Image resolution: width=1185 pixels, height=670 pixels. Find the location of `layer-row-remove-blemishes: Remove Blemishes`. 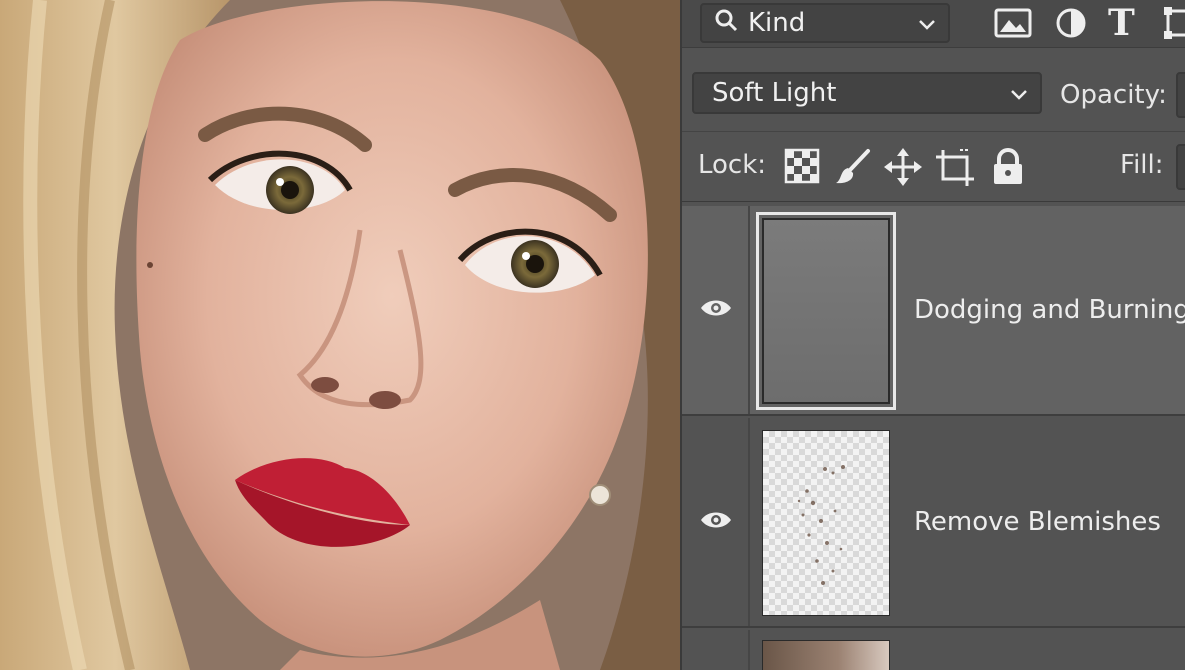

layer-row-remove-blemishes: Remove Blemishes is located at coordinates (933, 523).